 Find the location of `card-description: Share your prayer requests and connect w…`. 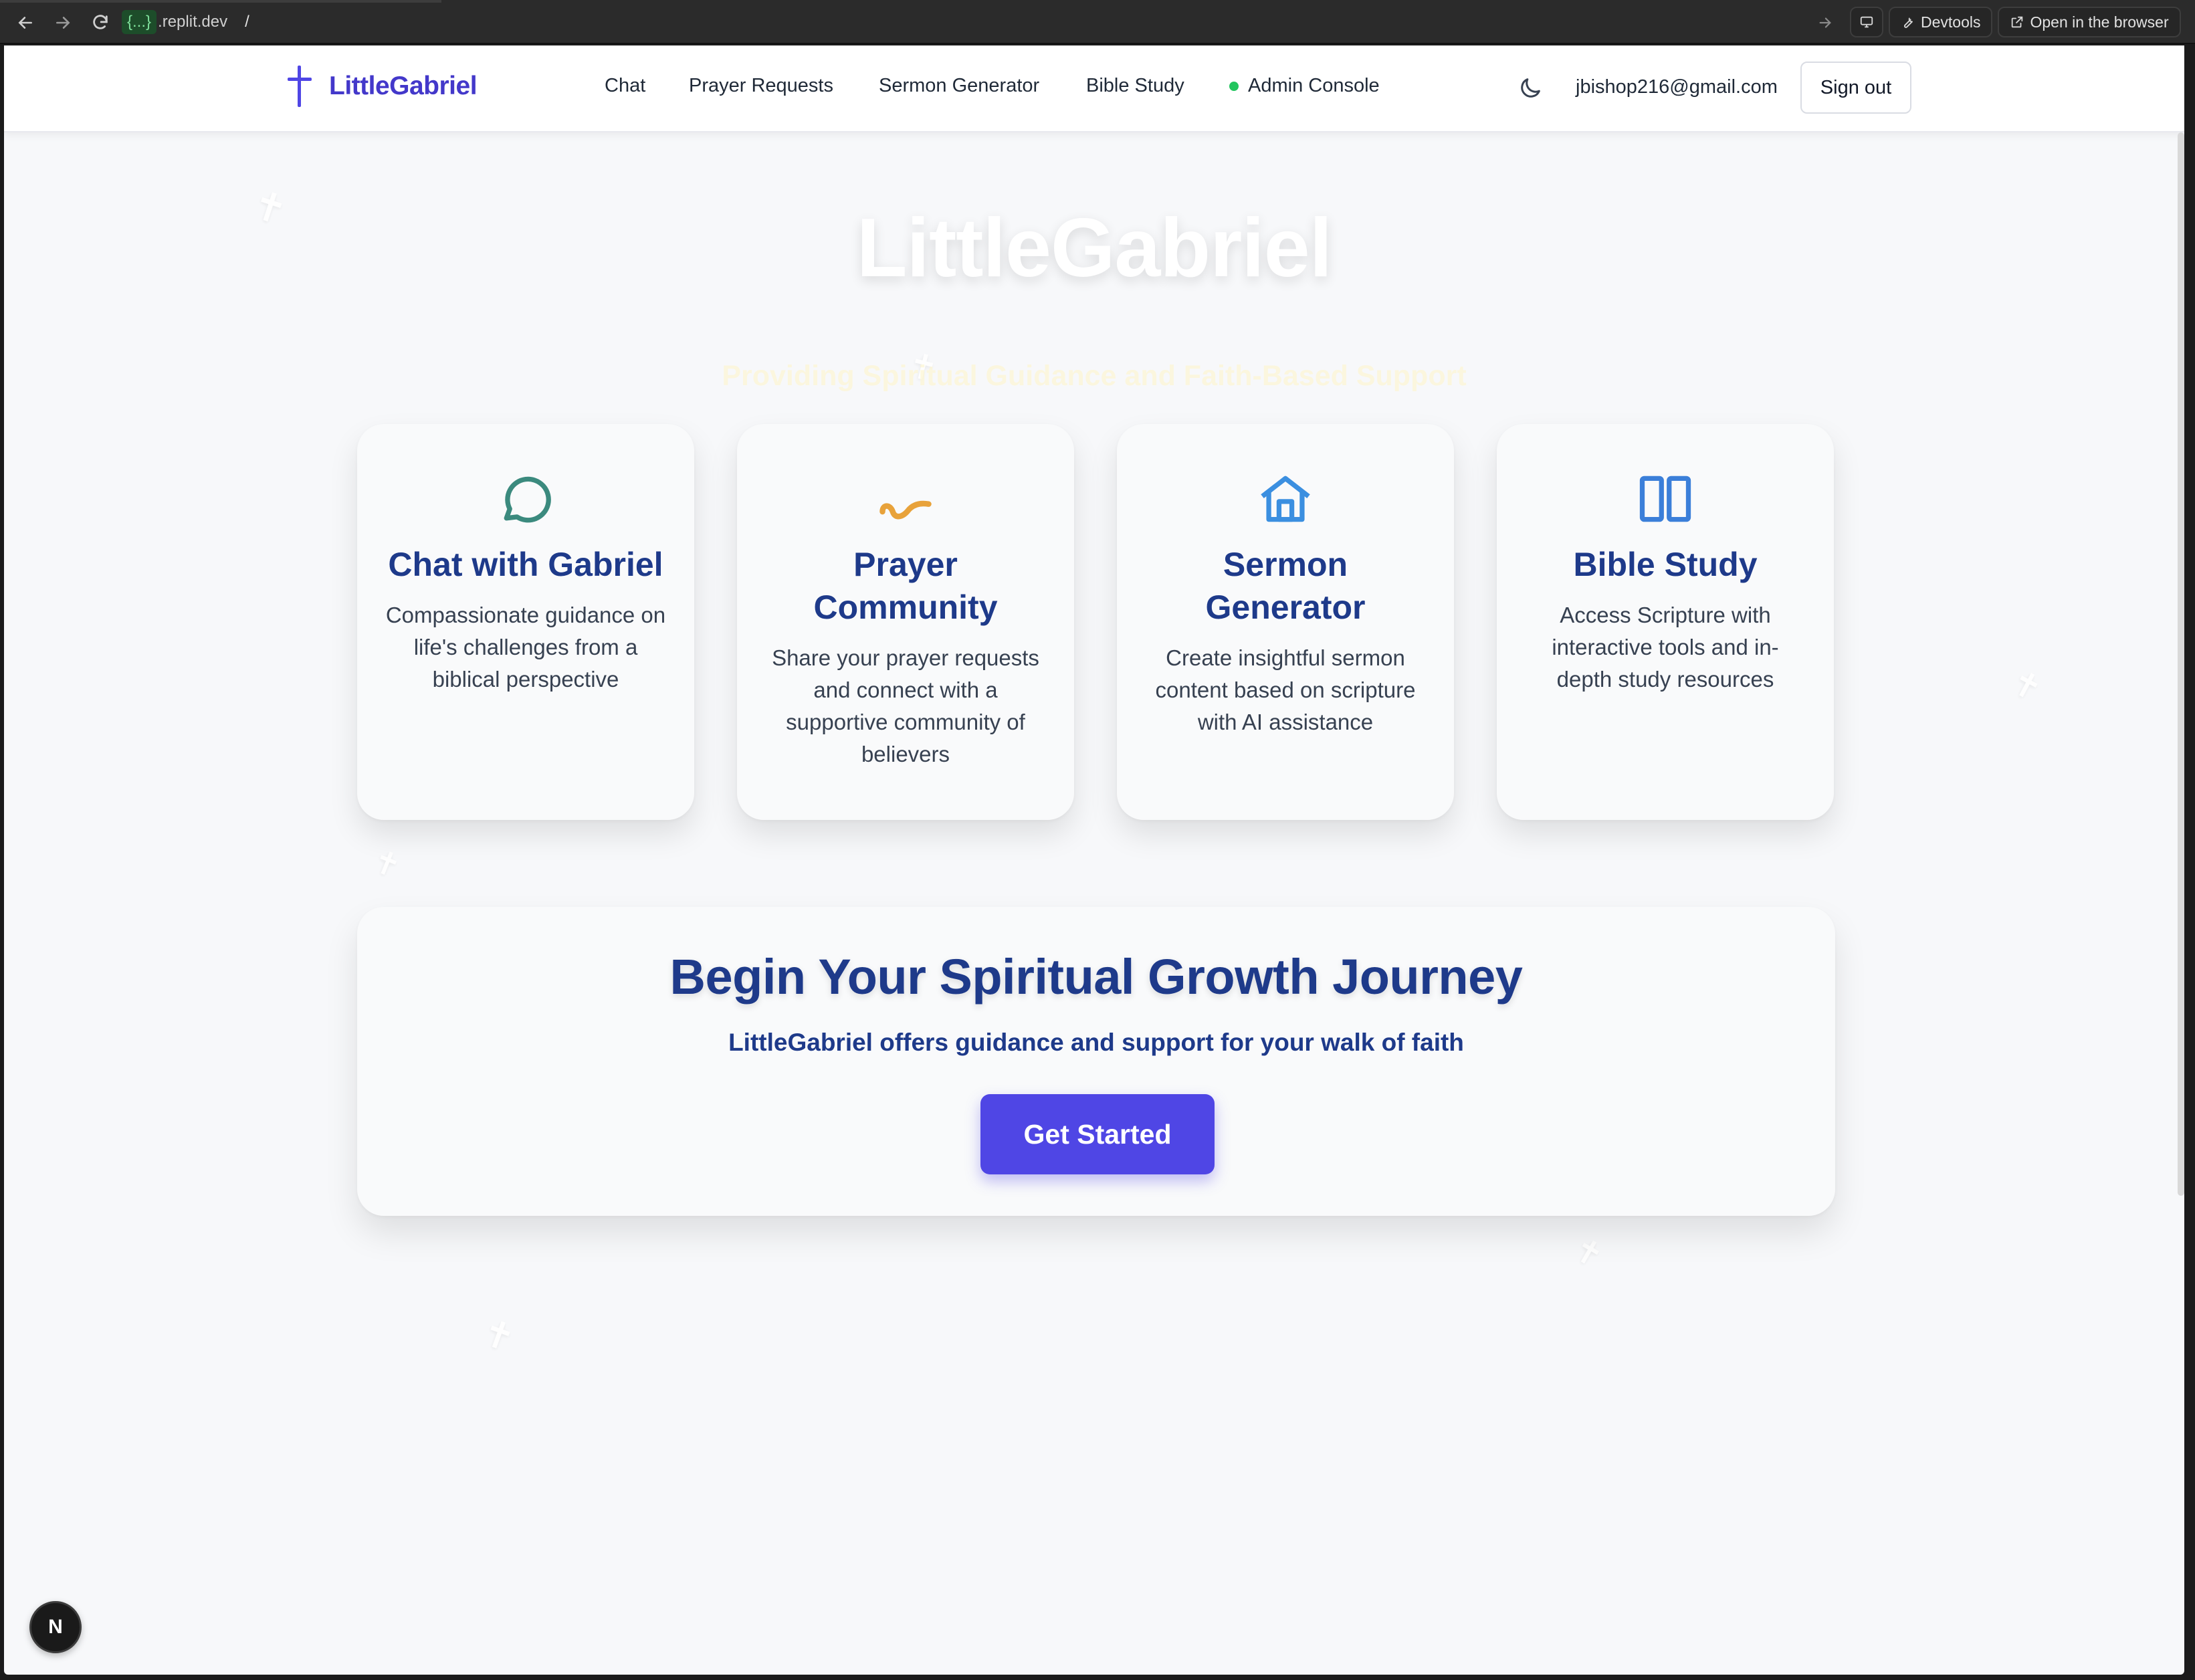

card-description: Share your prayer requests and connect w… is located at coordinates (905, 705).